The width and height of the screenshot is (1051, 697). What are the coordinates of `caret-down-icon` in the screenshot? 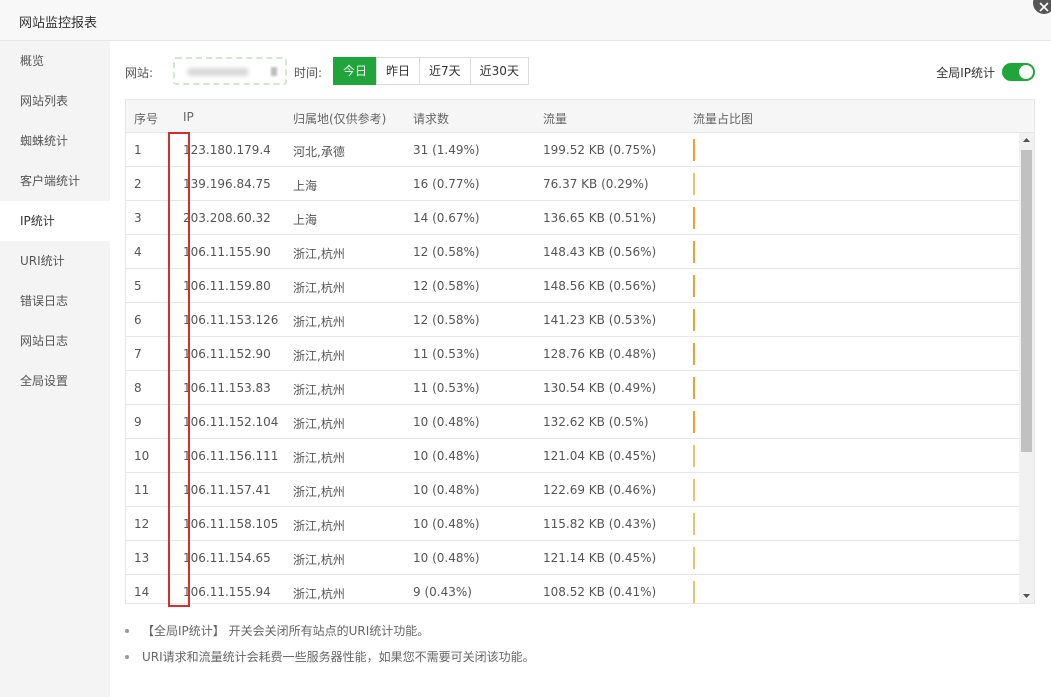 It's located at (1026, 596).